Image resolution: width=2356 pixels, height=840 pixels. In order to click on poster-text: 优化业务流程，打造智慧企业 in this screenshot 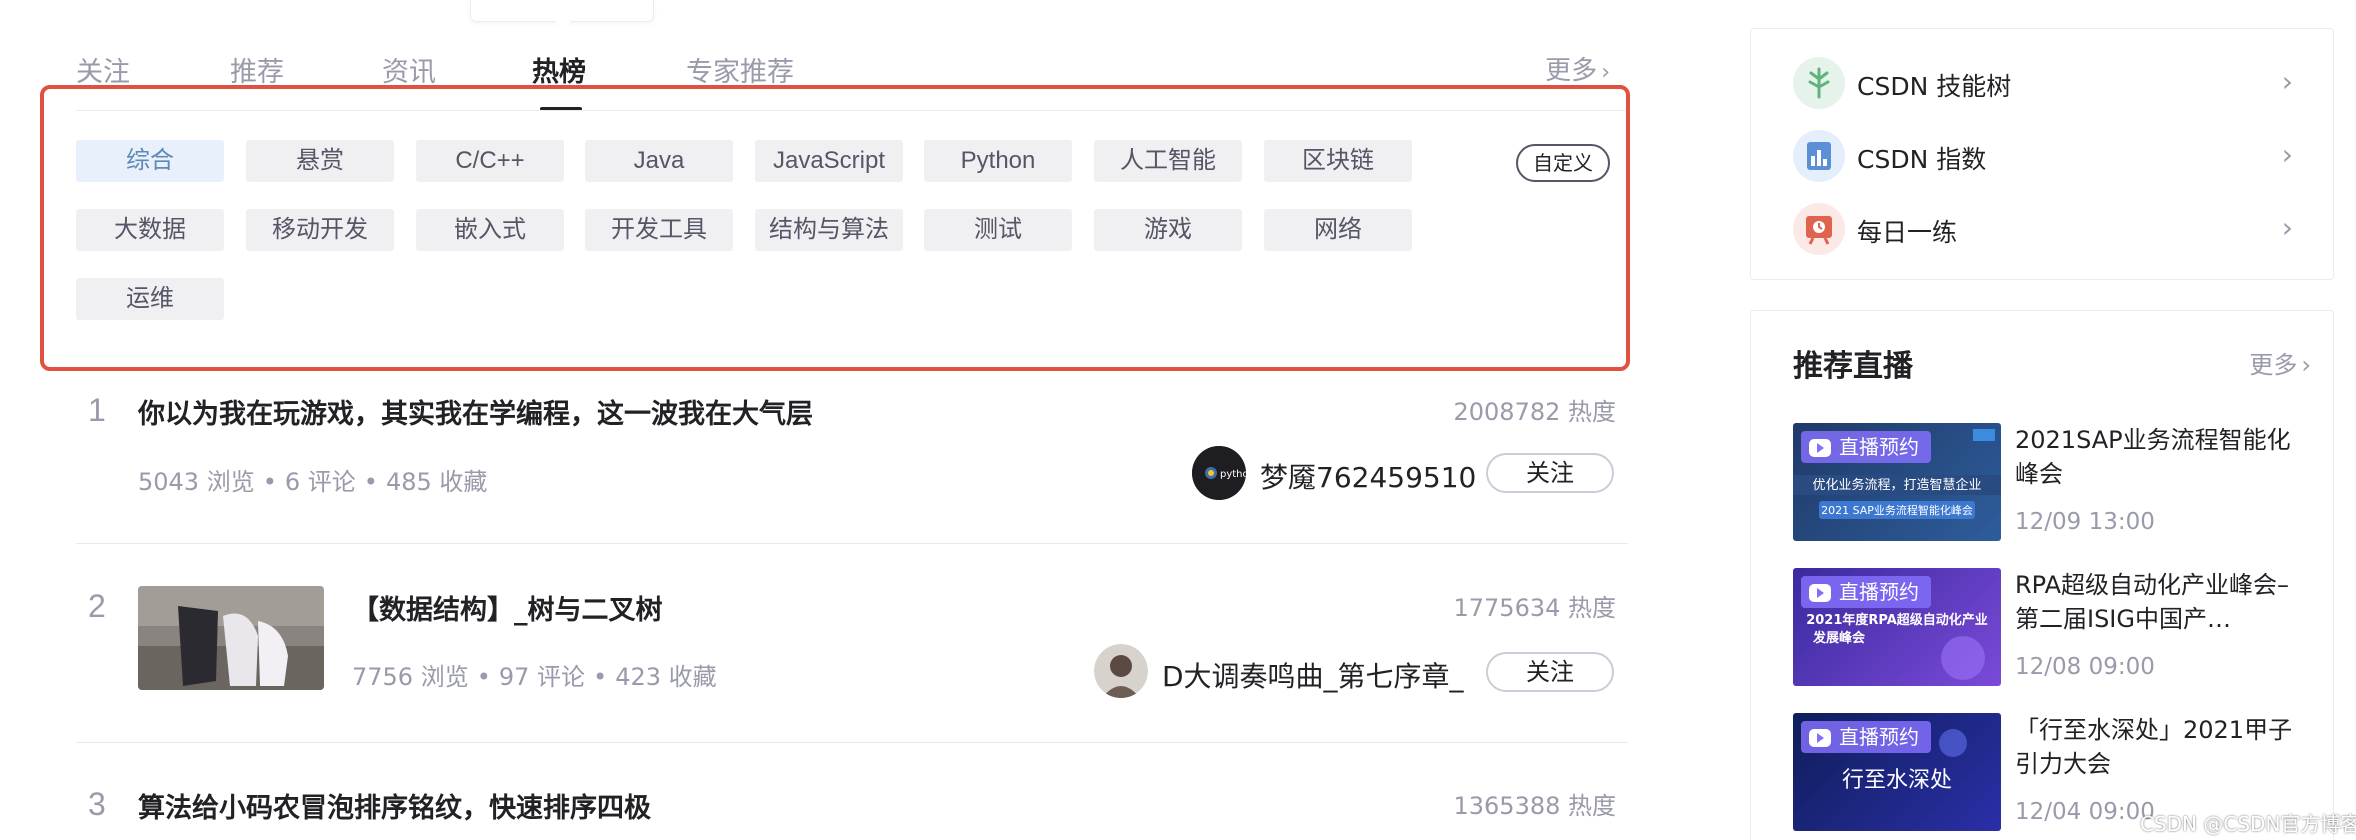, I will do `click(1896, 485)`.